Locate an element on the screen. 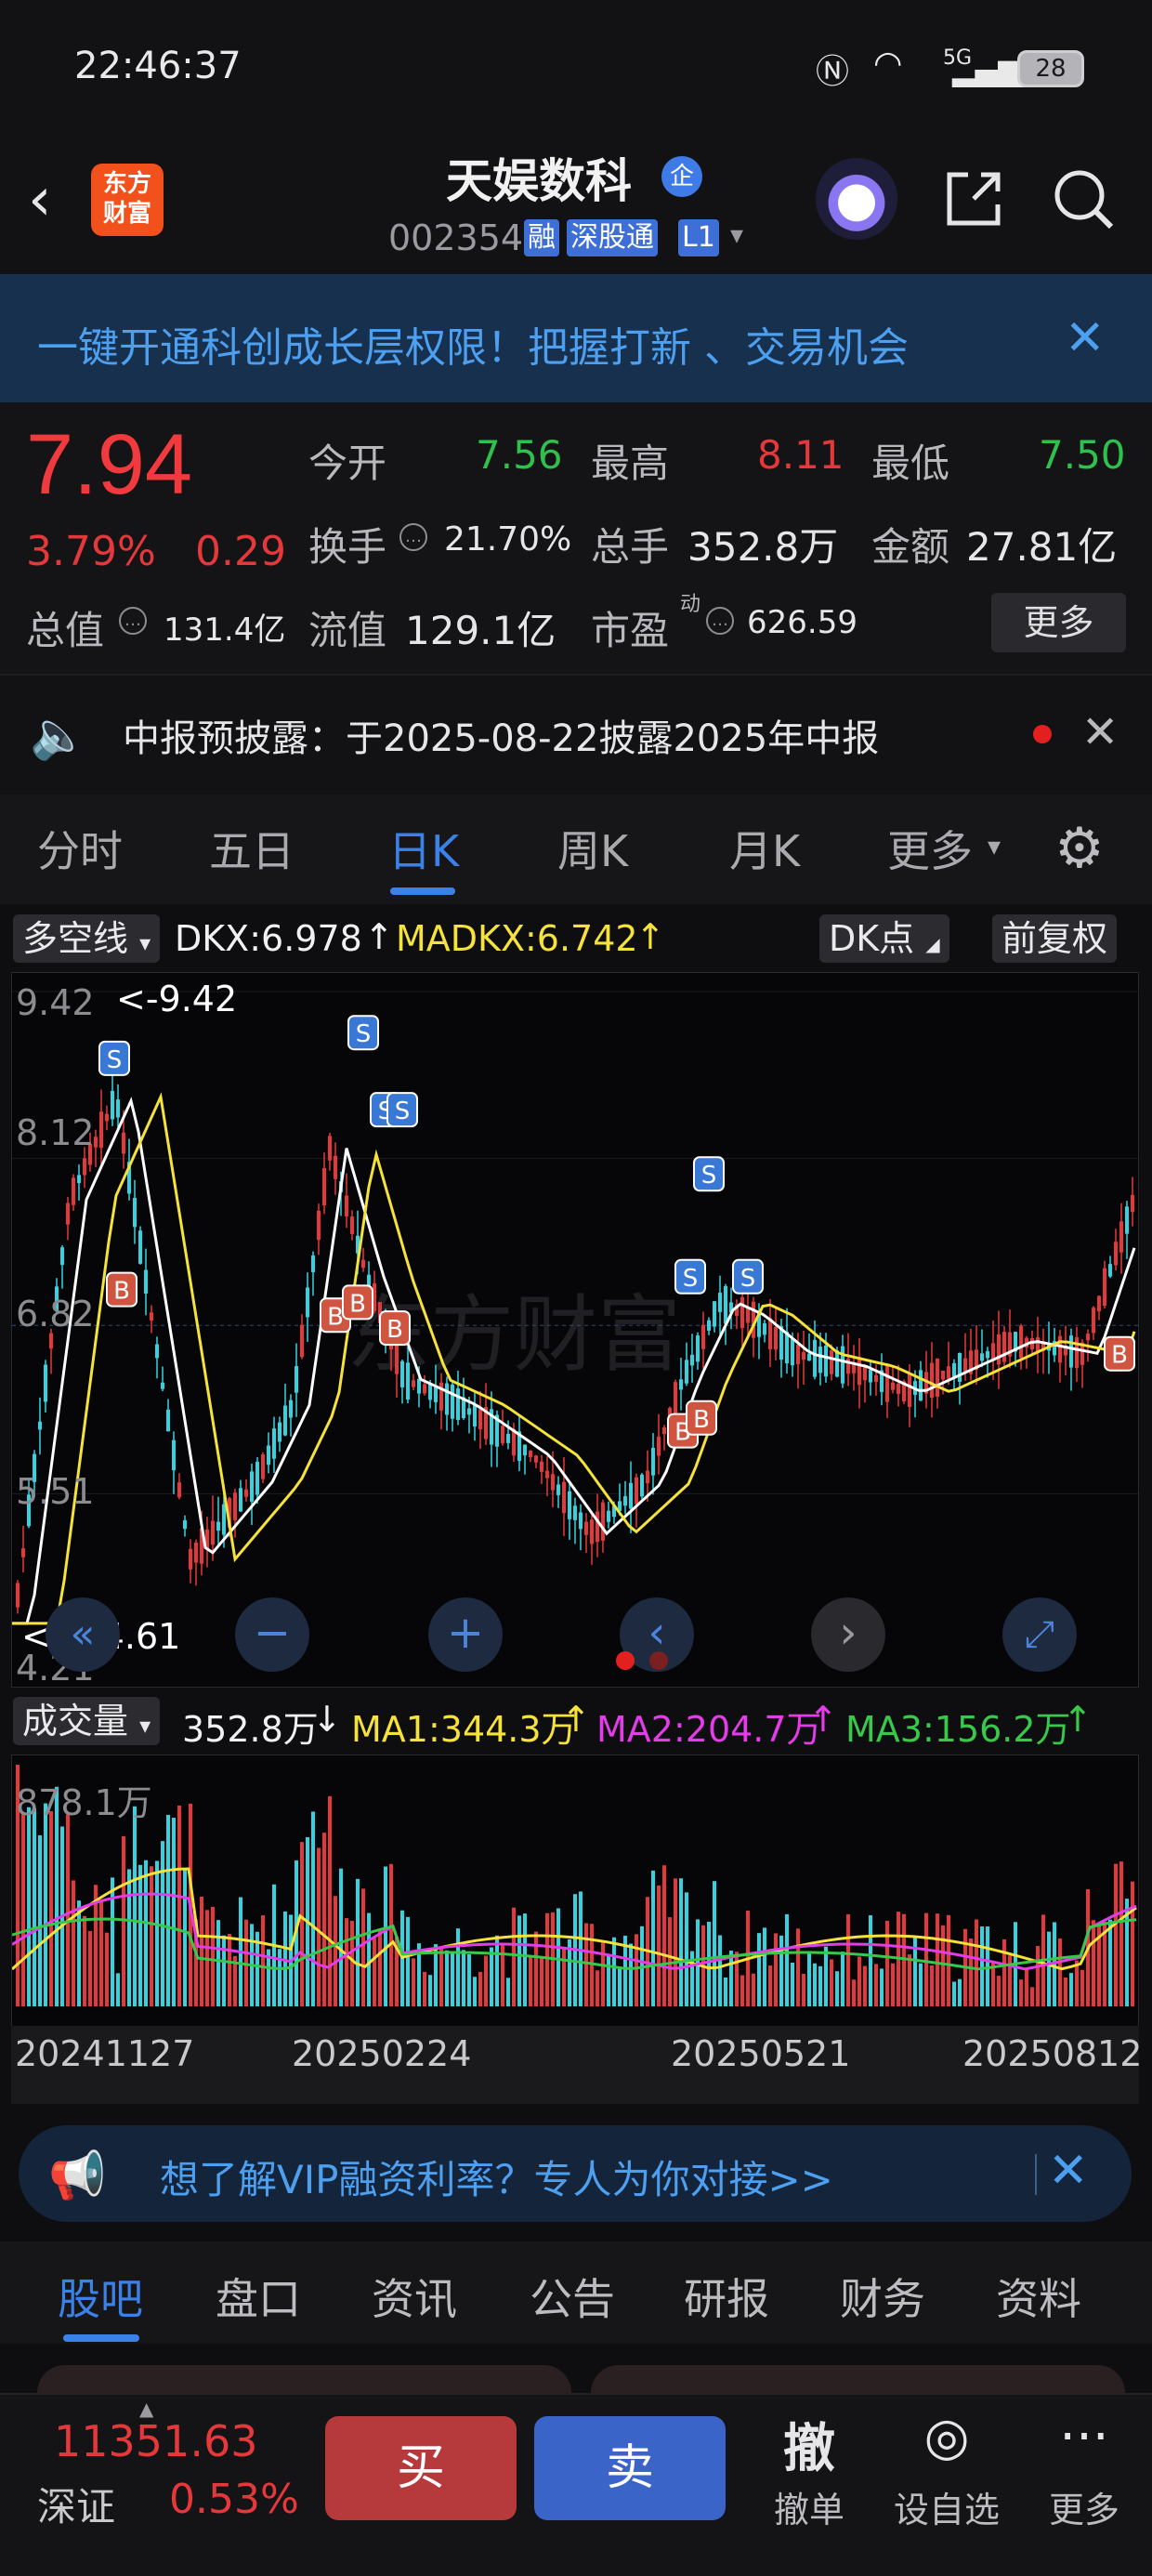 This screenshot has height=2576, width=1152. add-watchlist-label: 设自选 is located at coordinates (946, 2506).